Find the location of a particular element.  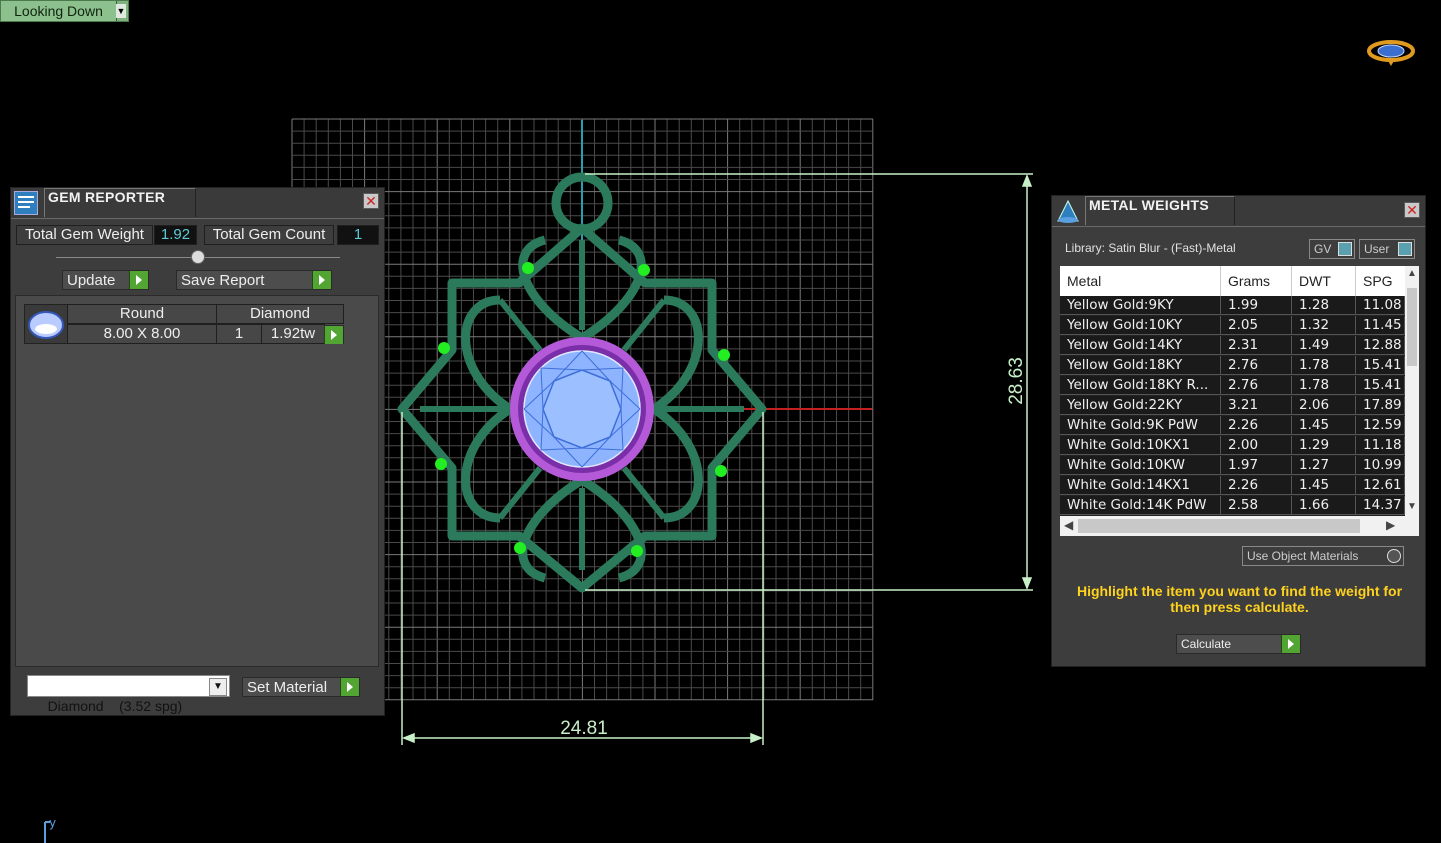

metal-name-cell: Yellow Gold:18KY is located at coordinates (1140, 365).